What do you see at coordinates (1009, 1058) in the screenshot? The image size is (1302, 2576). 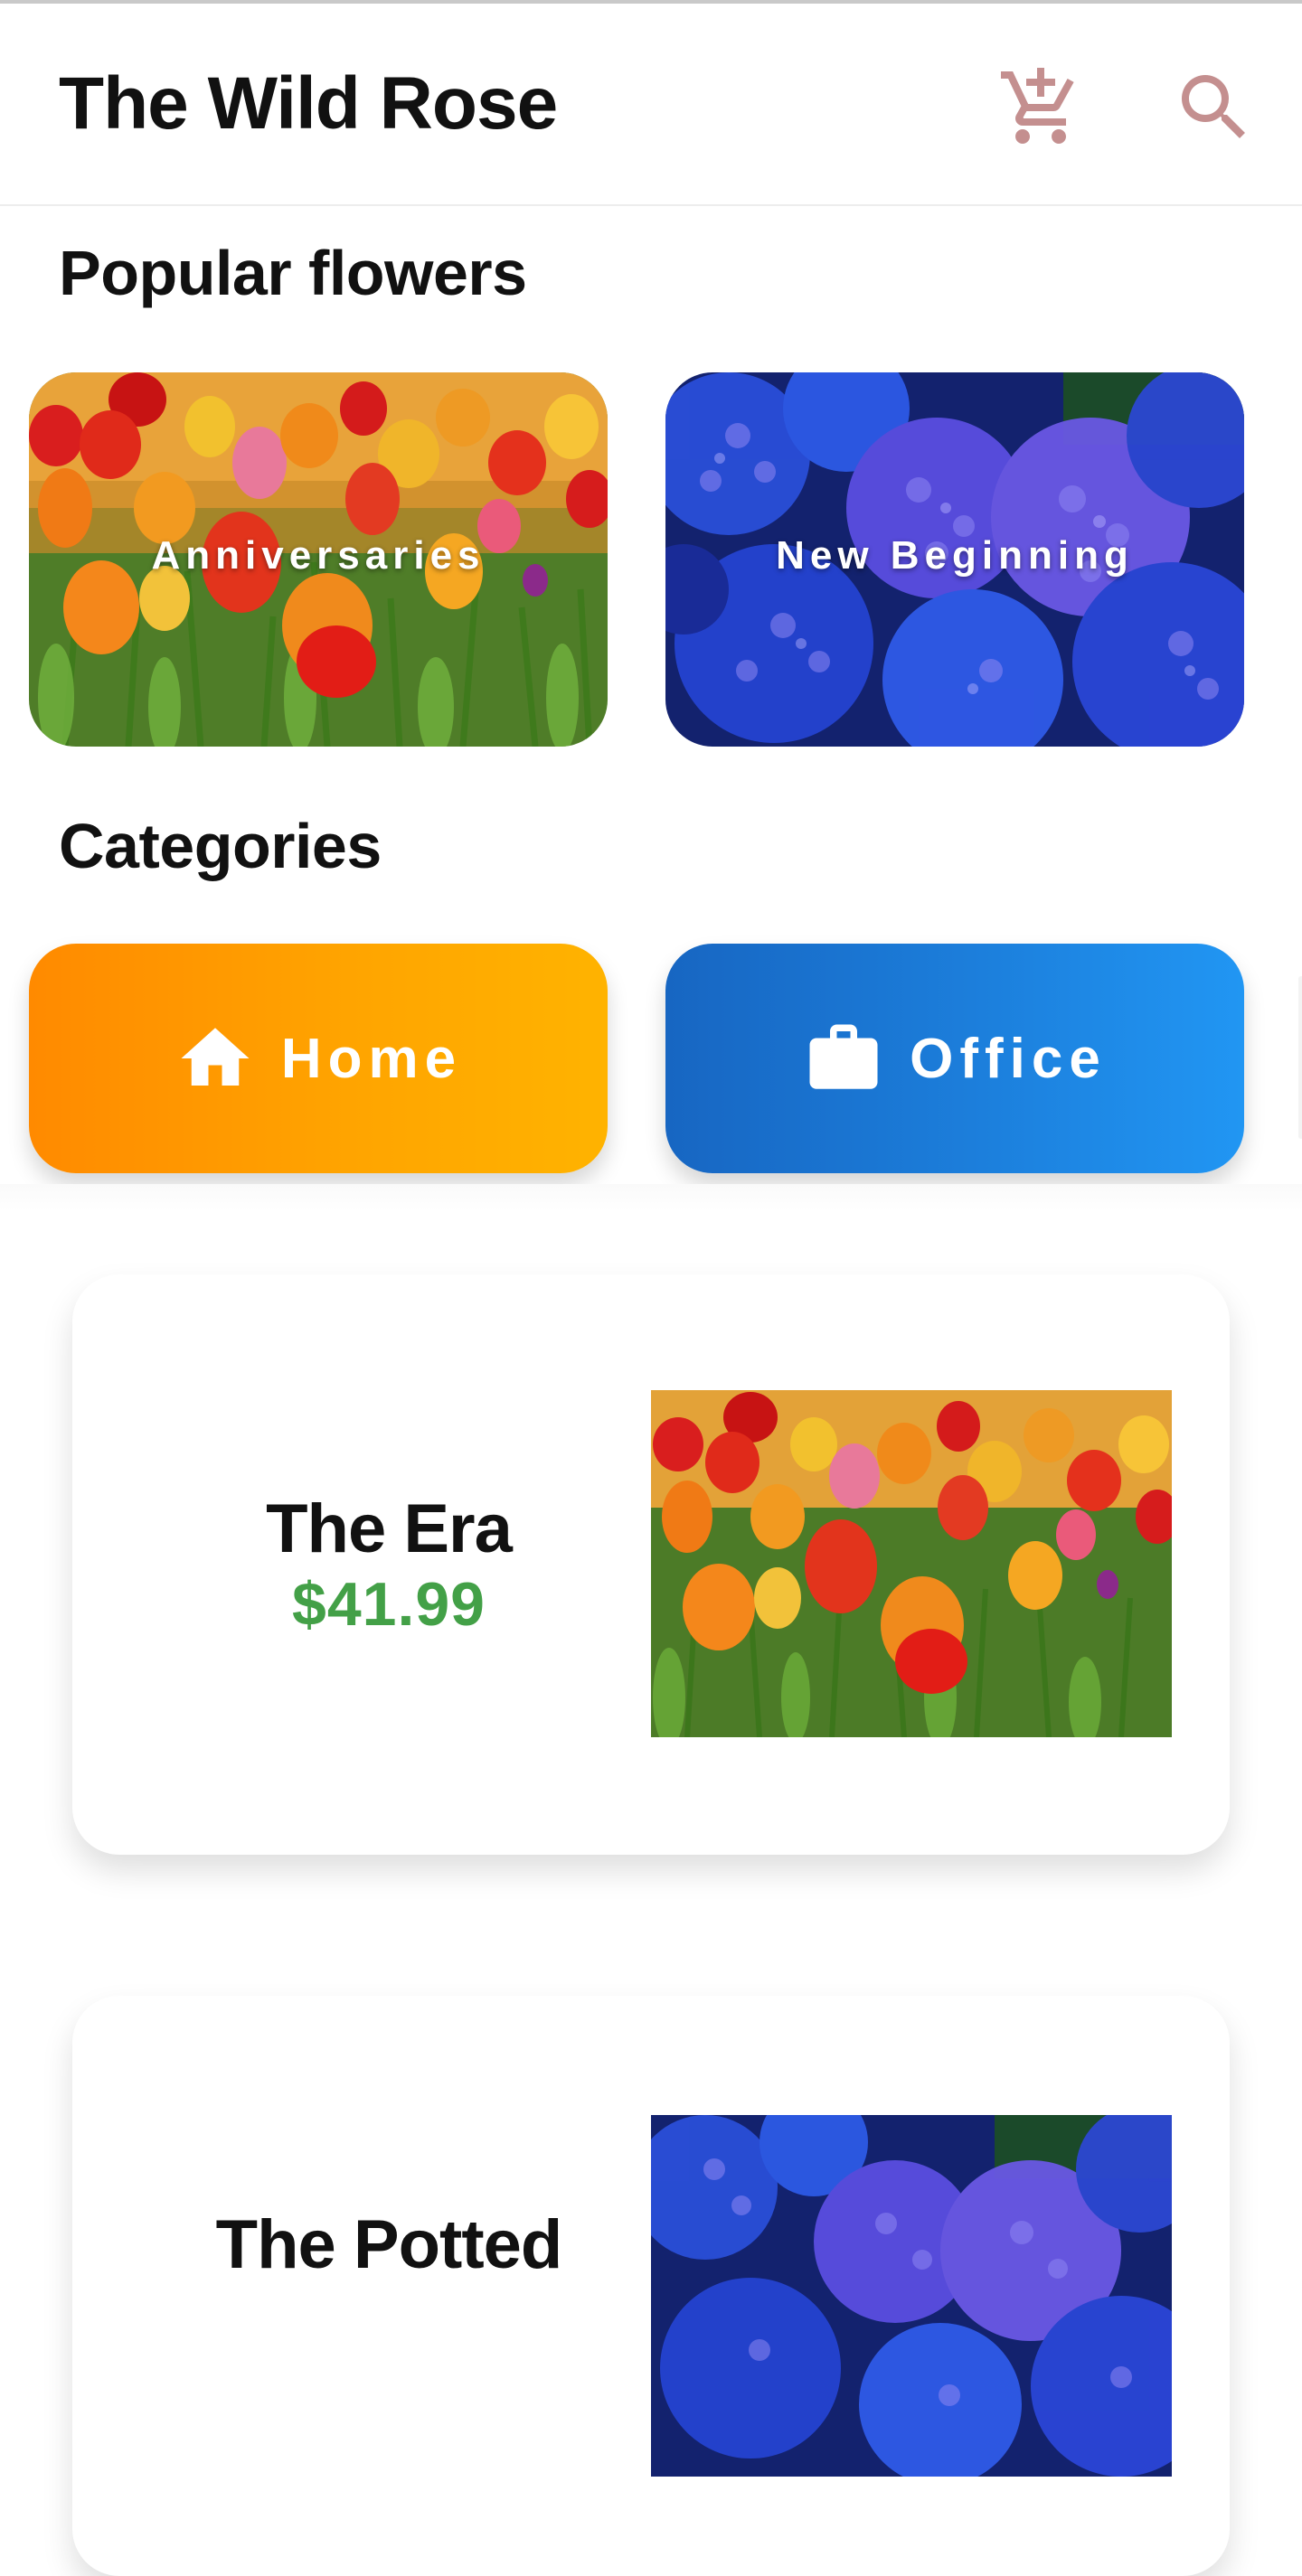 I see `category-label: Office` at bounding box center [1009, 1058].